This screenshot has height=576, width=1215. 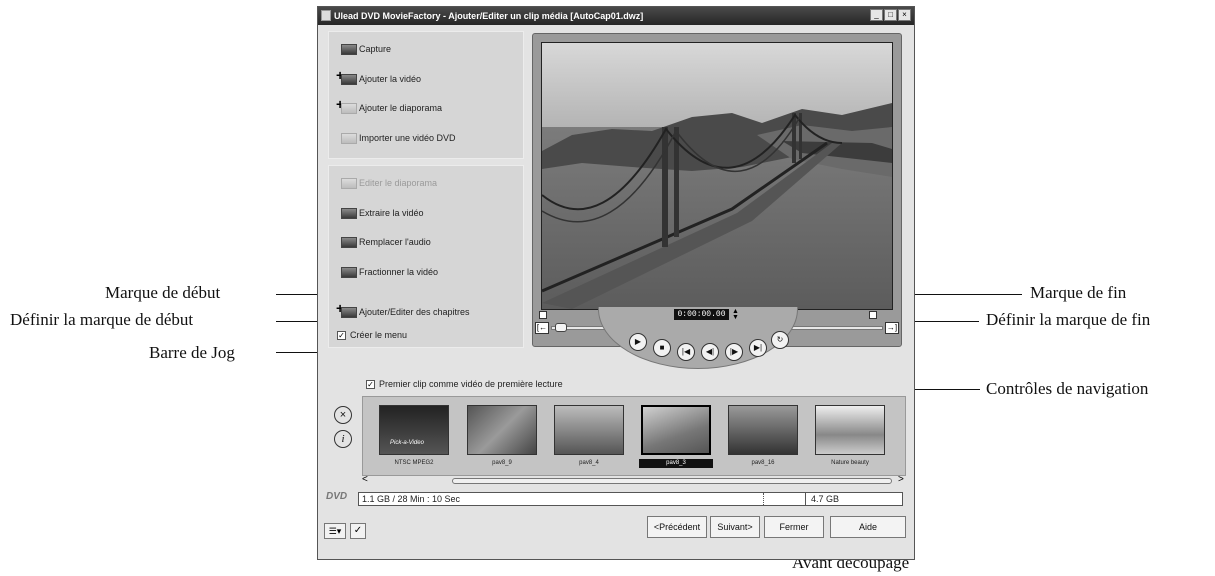 I want to click on disc-capacity-text: 4.7 GB, so click(x=825, y=499).